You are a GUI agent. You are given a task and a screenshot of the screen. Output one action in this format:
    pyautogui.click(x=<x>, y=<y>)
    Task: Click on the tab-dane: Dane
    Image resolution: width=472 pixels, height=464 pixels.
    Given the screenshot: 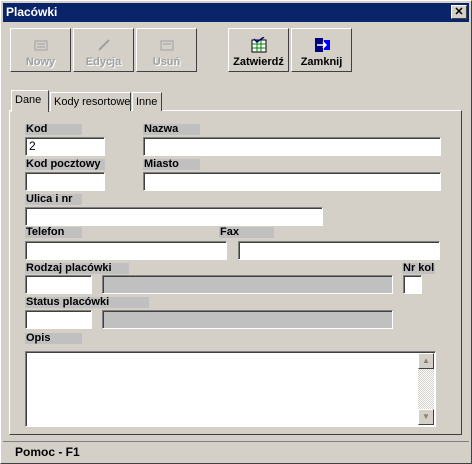 What is the action you would take?
    pyautogui.click(x=30, y=101)
    